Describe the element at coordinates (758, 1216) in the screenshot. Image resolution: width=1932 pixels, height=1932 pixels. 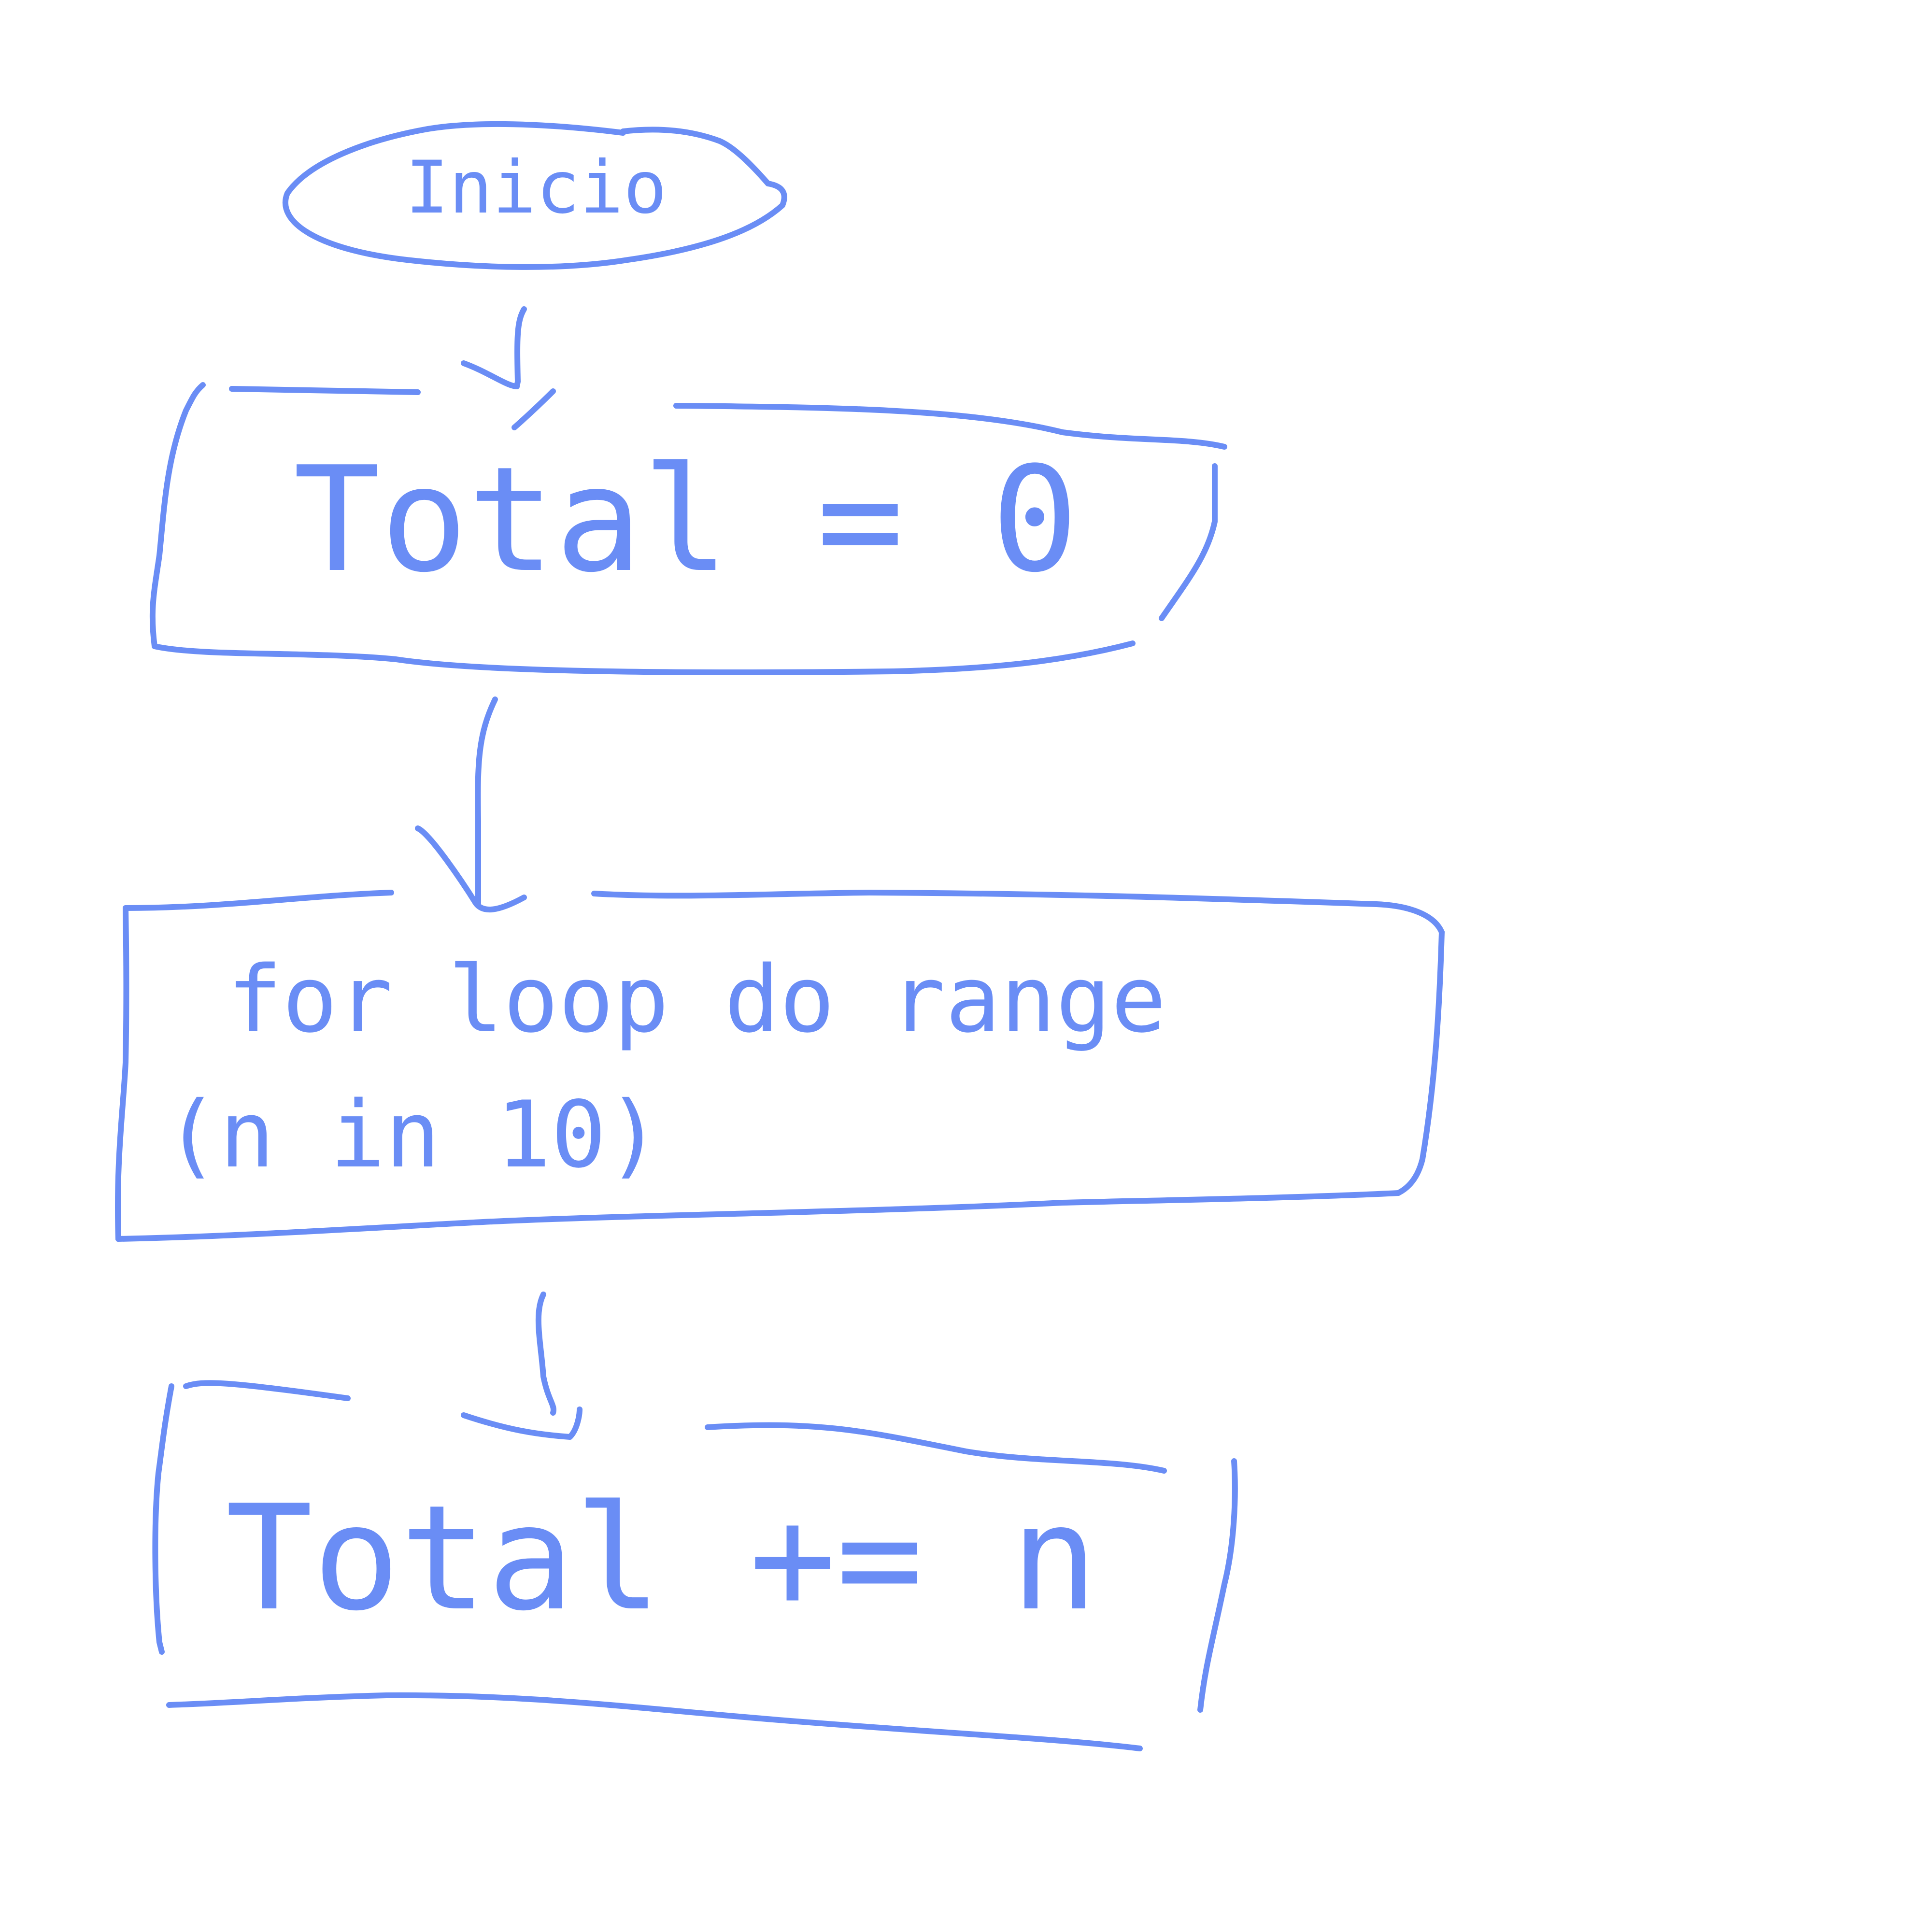
I see `loop-box-bottom` at that location.